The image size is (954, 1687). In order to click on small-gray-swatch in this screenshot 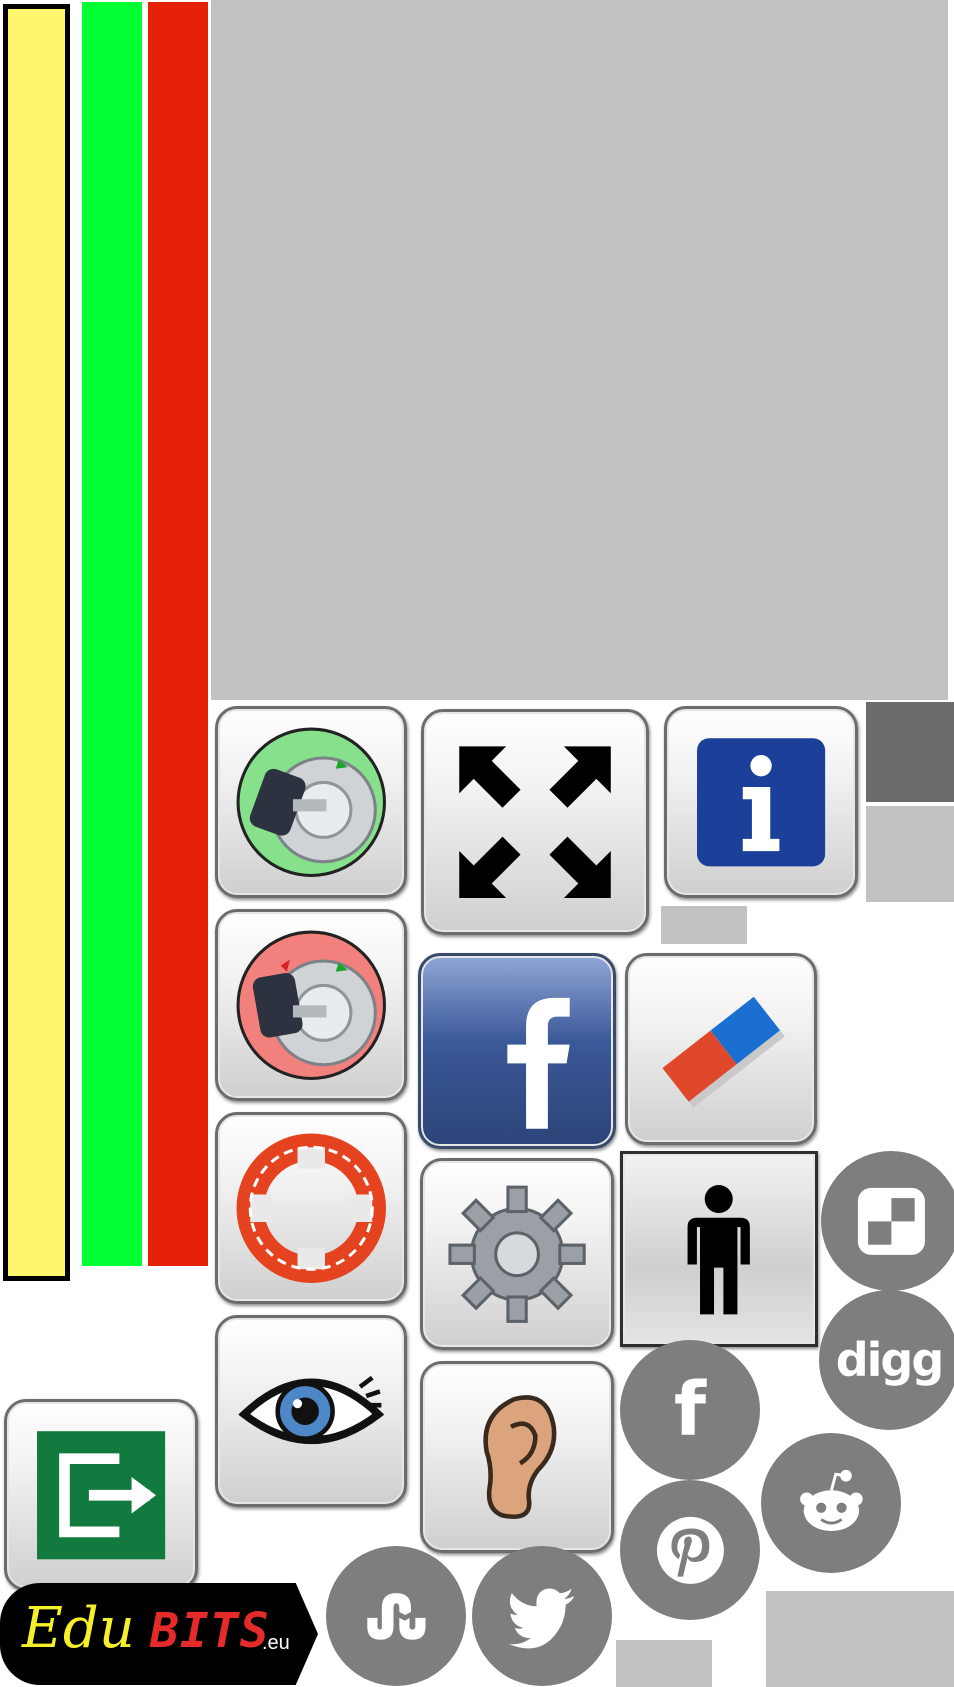, I will do `click(704, 925)`.